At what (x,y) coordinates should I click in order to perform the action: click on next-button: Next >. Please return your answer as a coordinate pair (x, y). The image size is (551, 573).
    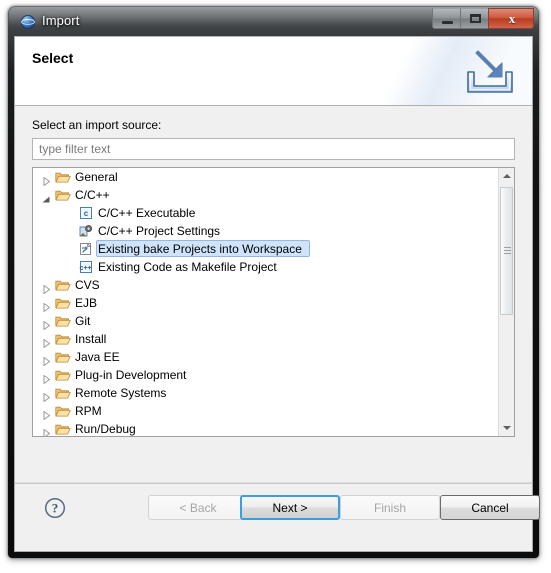
    Looking at the image, I should click on (290, 507).